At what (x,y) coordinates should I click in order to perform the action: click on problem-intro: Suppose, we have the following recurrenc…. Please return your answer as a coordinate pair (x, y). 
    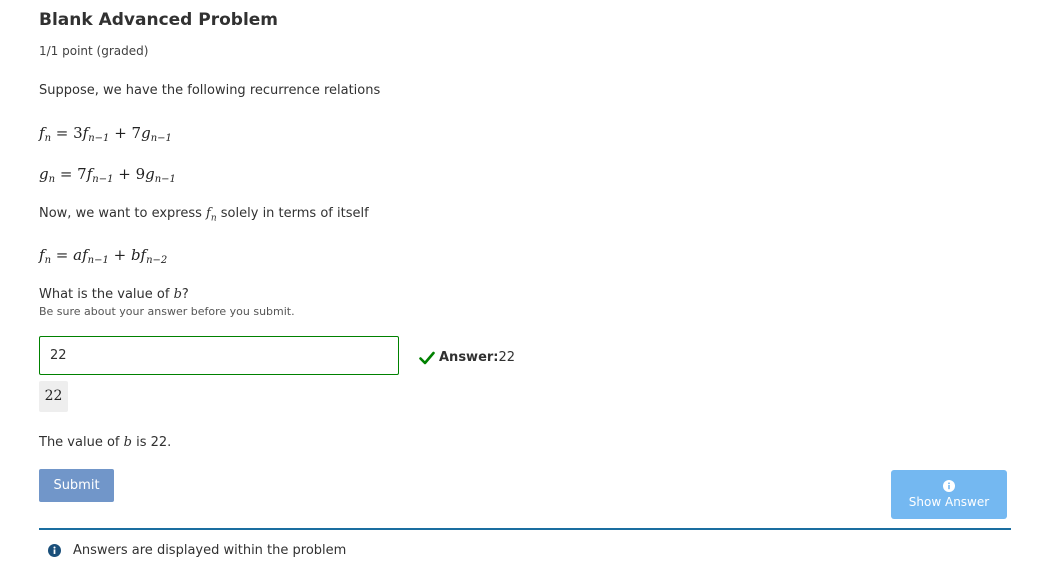
    Looking at the image, I should click on (210, 90).